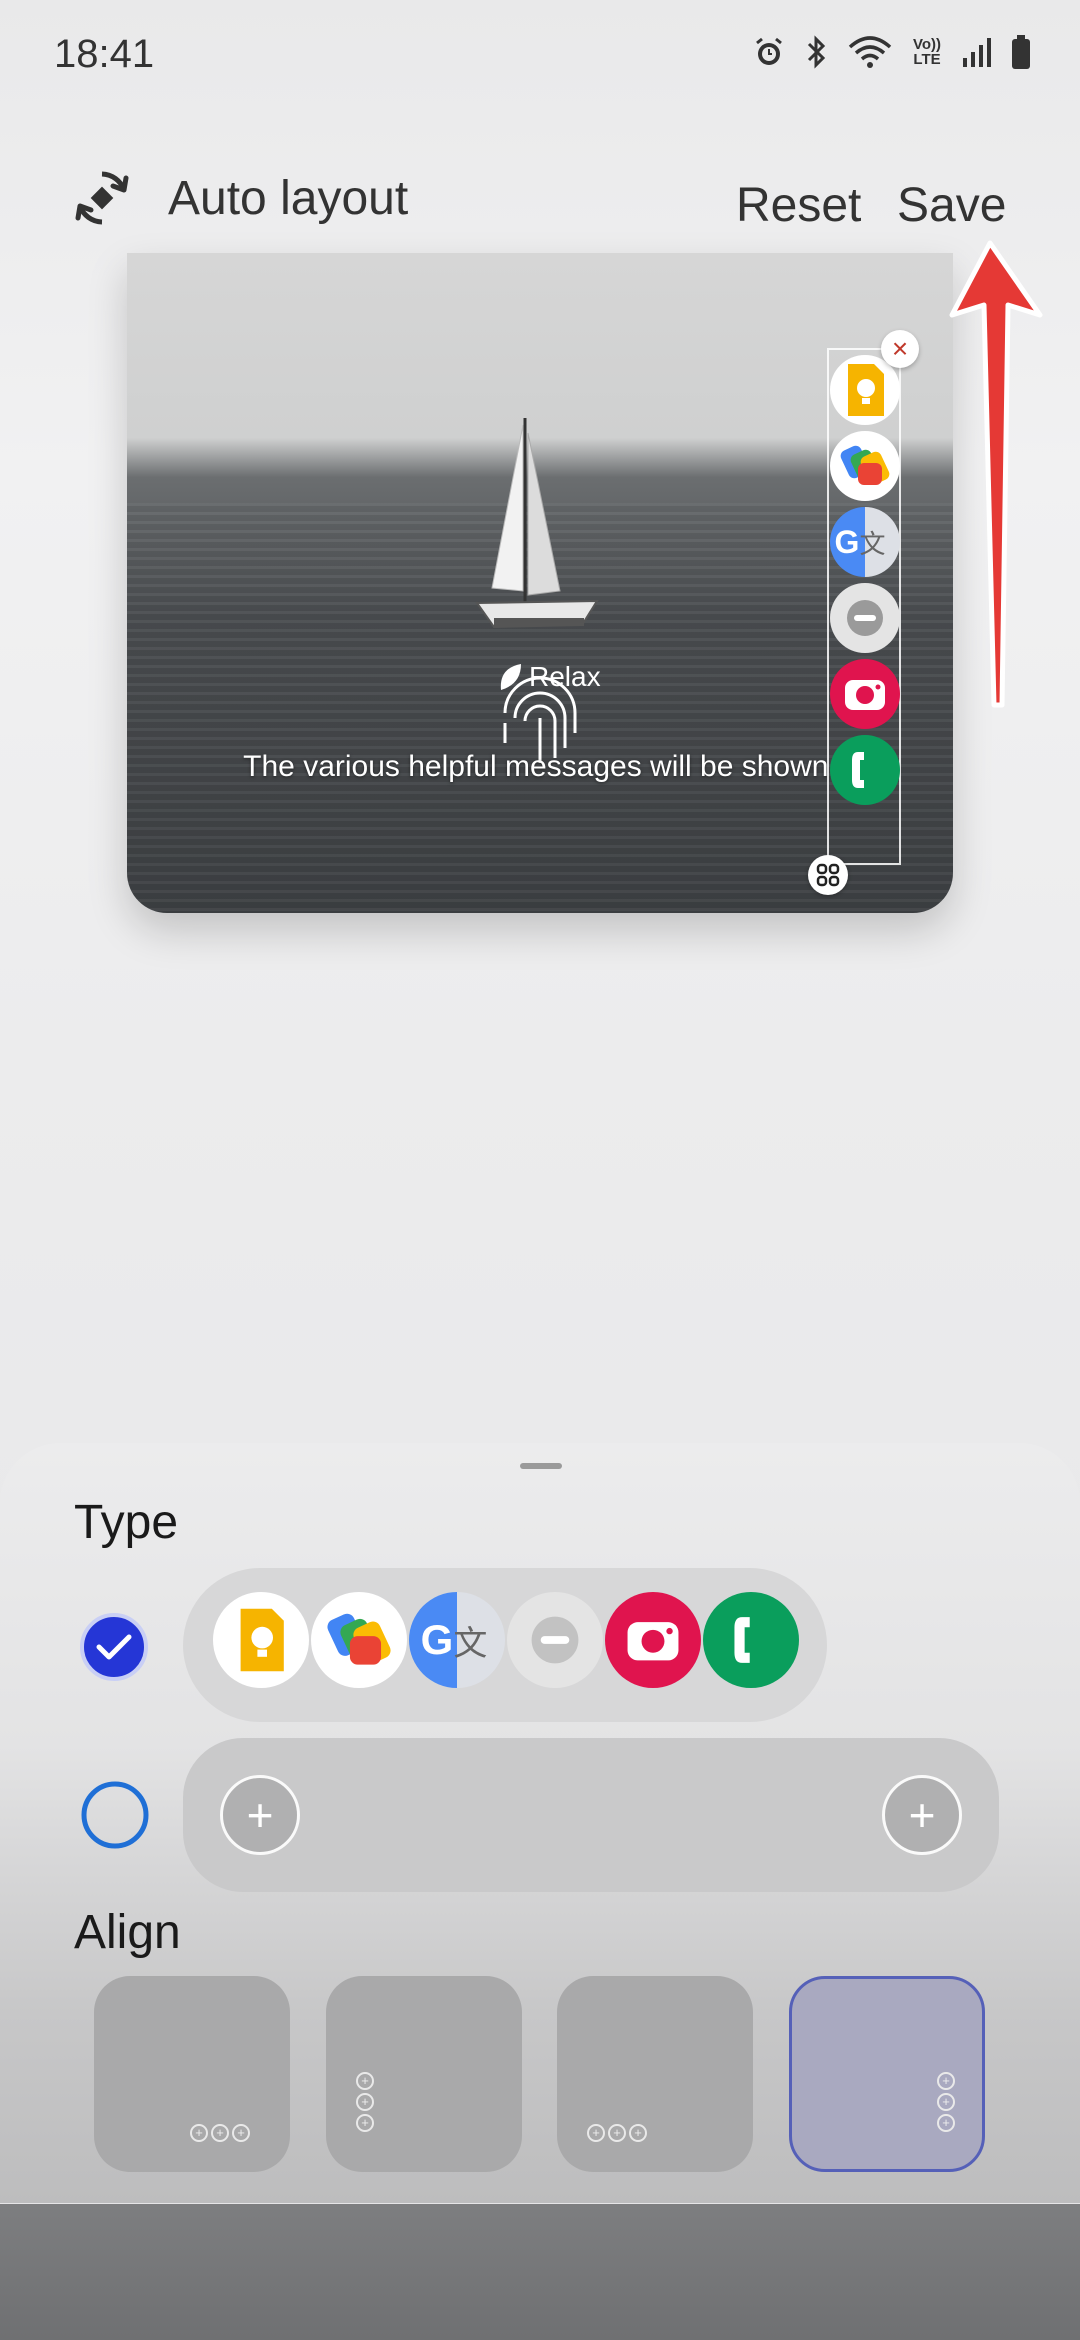  What do you see at coordinates (424, 2074) in the screenshot?
I see `align-option-left-vertical: + + +` at bounding box center [424, 2074].